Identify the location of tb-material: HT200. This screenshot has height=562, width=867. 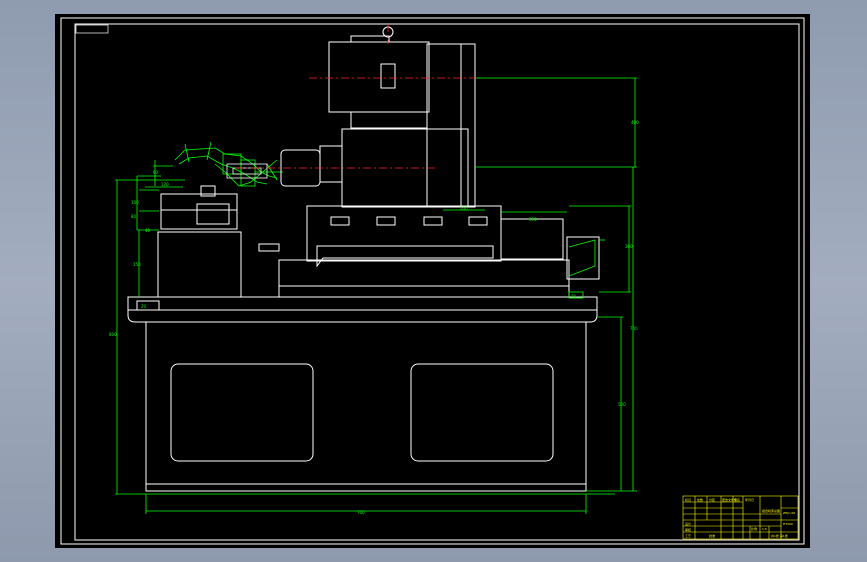
(788, 524).